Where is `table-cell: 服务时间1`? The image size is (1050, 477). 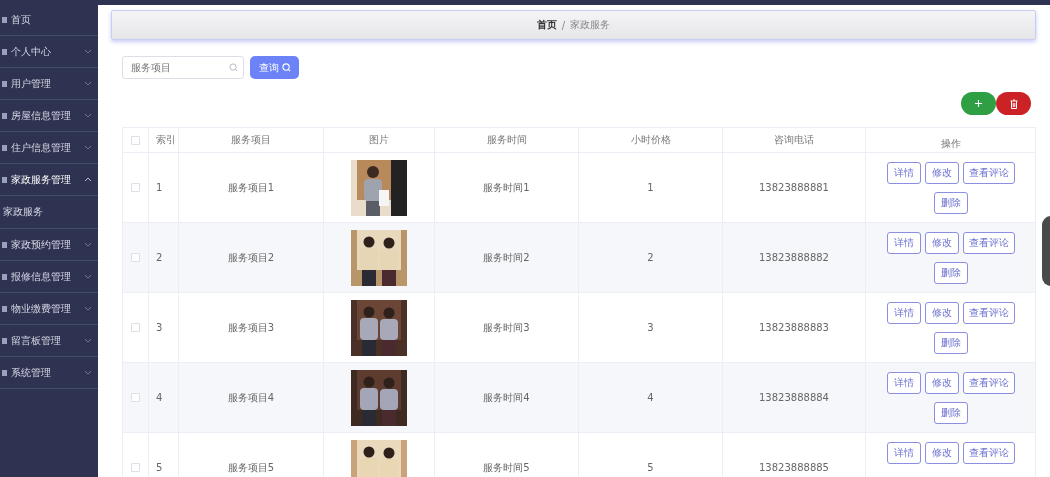 table-cell: 服务时间1 is located at coordinates (506, 187).